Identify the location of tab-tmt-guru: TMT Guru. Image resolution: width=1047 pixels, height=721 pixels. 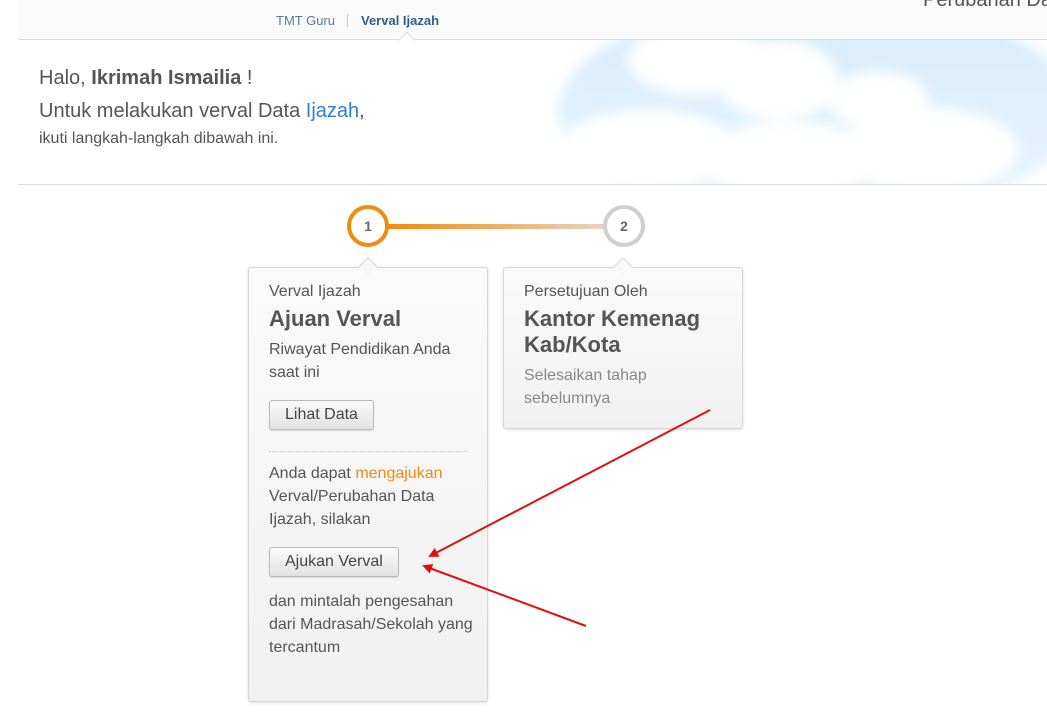
(305, 20).